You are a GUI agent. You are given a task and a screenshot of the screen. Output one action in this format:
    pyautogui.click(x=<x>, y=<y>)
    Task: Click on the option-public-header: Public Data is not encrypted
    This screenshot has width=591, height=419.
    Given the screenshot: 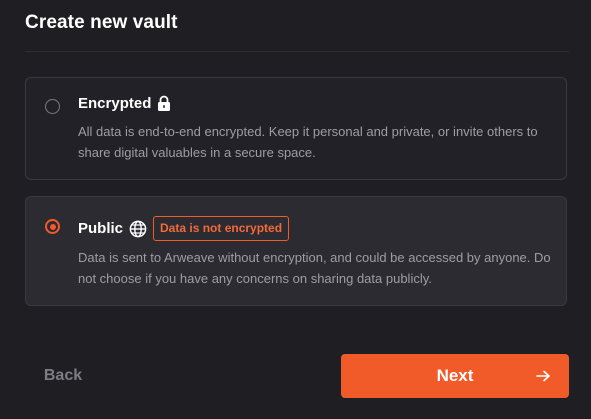 What is the action you would take?
    pyautogui.click(x=184, y=228)
    